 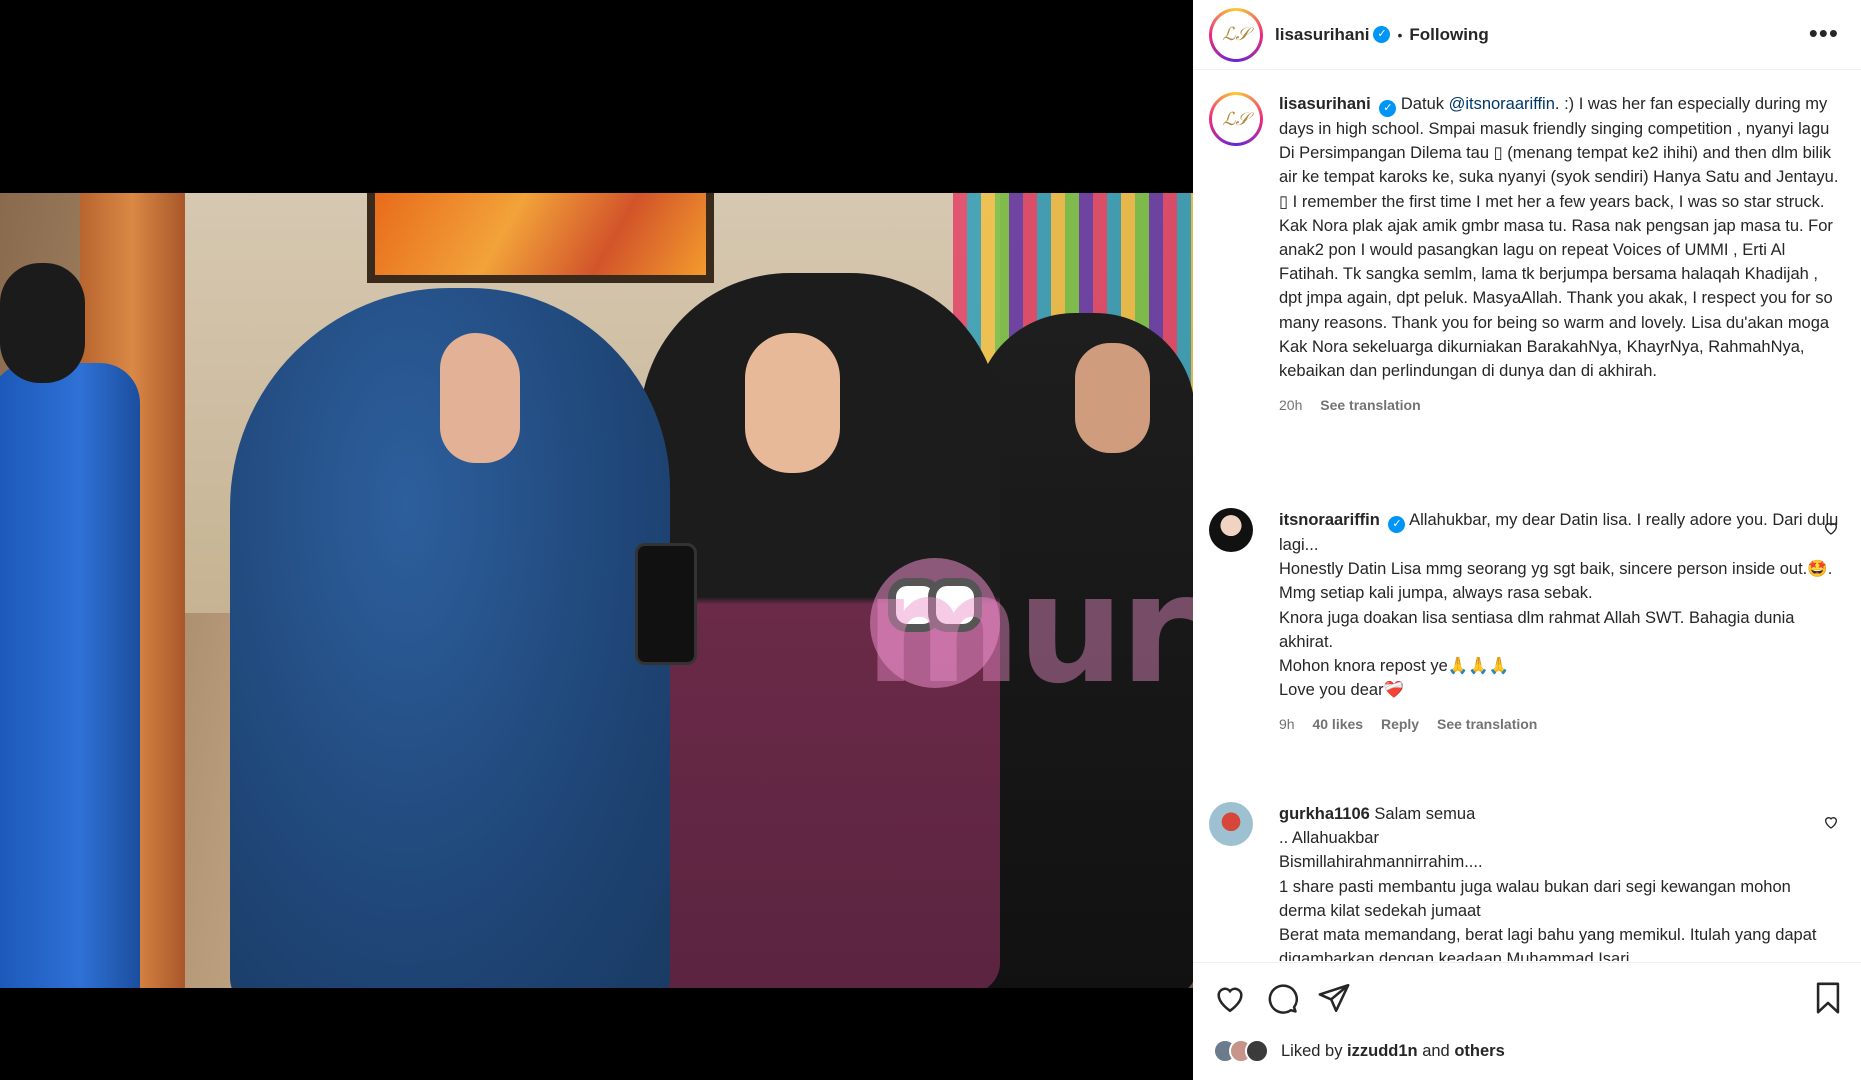 I want to click on photo-person-left, so click(x=70, y=675).